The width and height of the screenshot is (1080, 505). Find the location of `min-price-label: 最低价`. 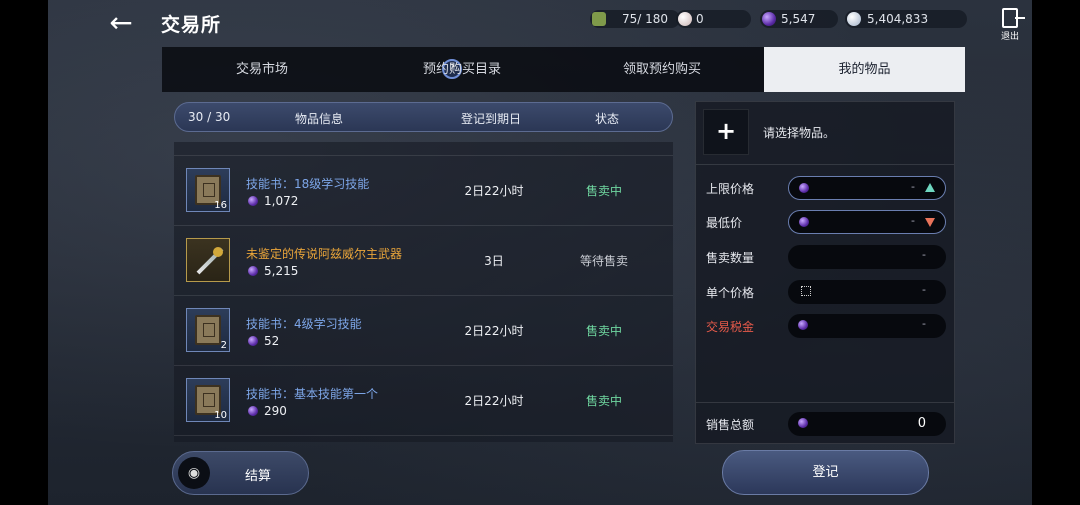

min-price-label: 最低价 is located at coordinates (724, 223).